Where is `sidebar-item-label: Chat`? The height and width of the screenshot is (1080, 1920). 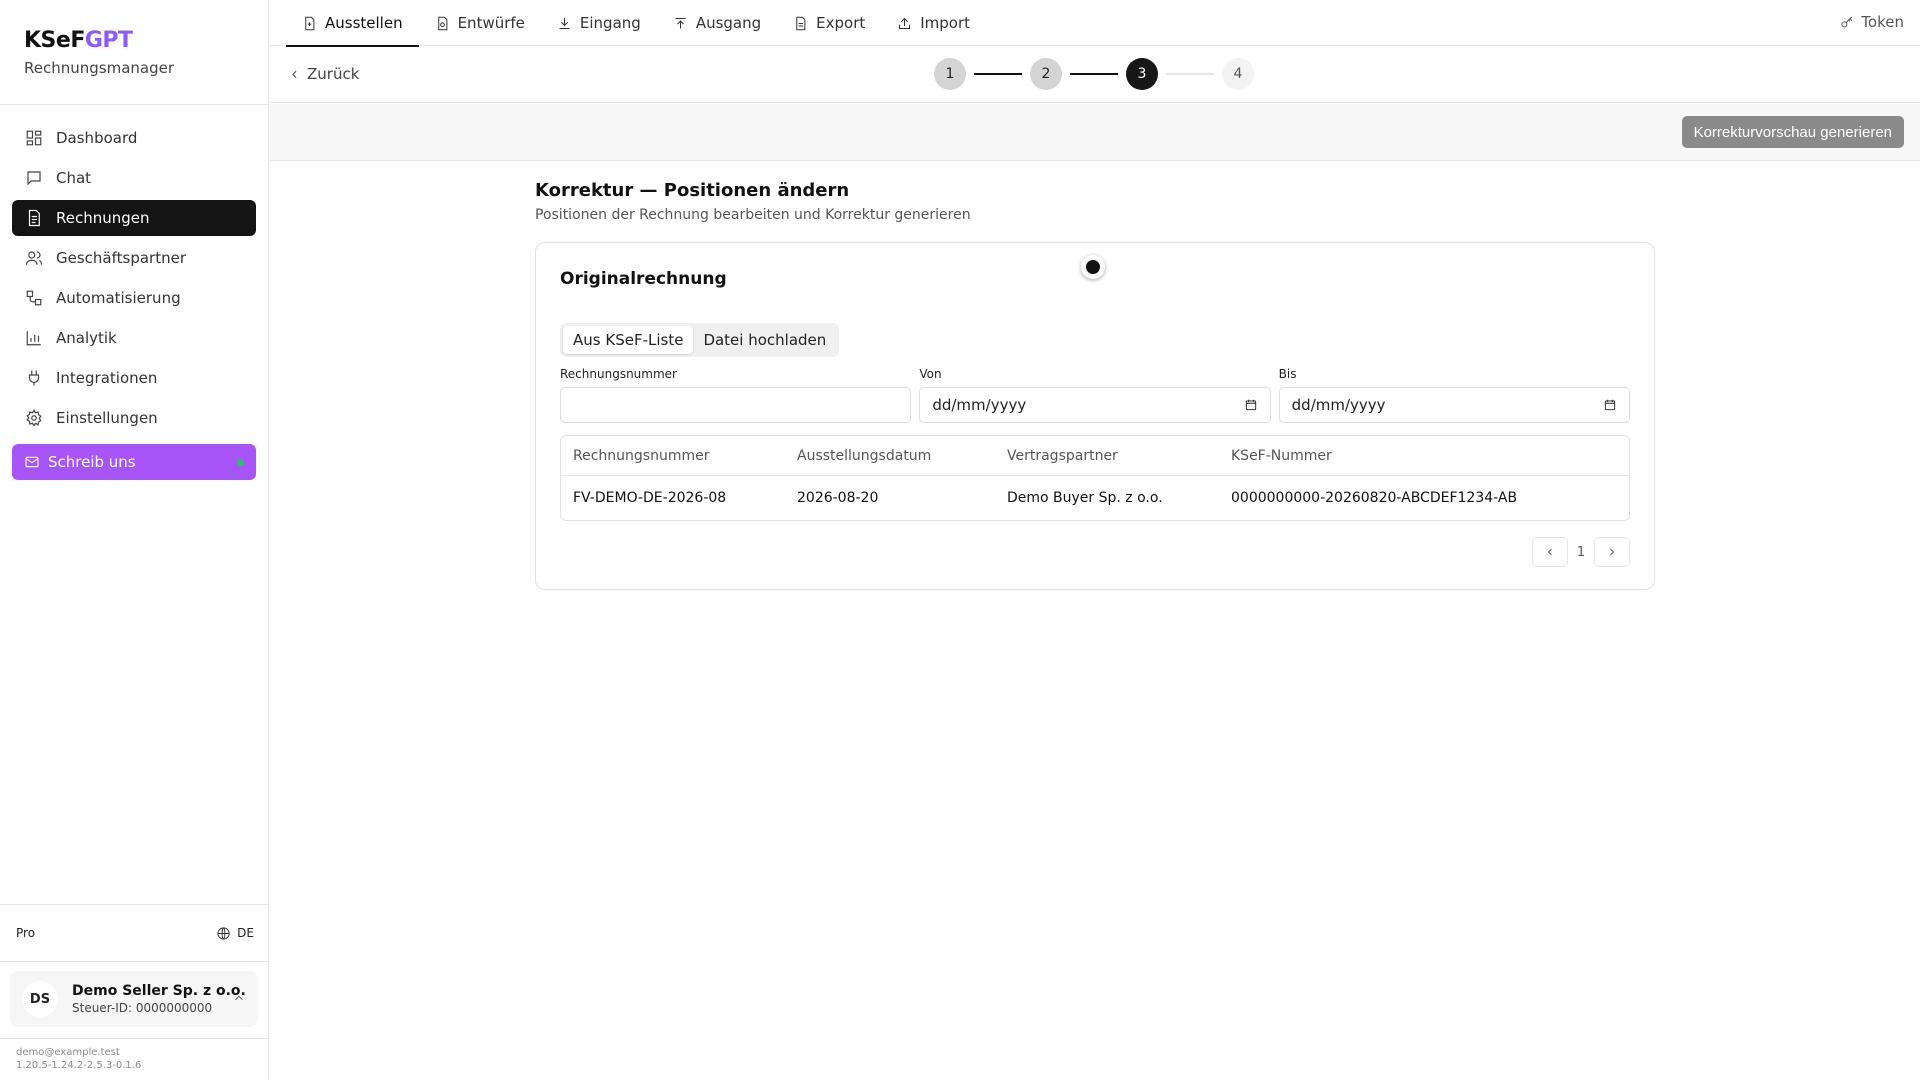 sidebar-item-label: Chat is located at coordinates (74, 178).